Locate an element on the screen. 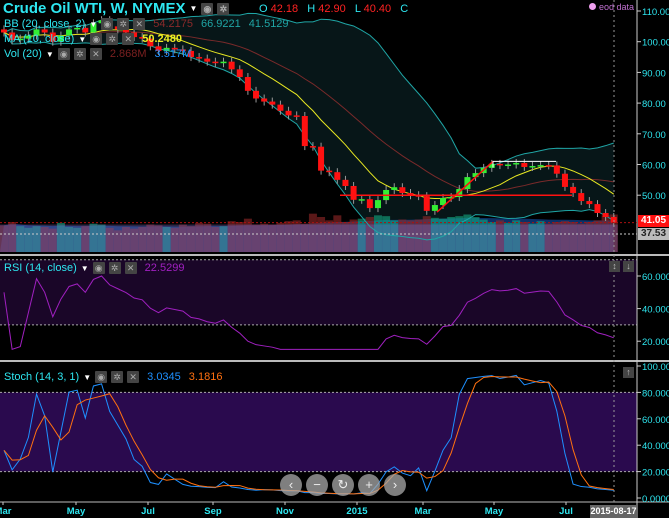 Image resolution: width=669 pixels, height=518 pixels. scroll-right-button: › is located at coordinates (395, 485).